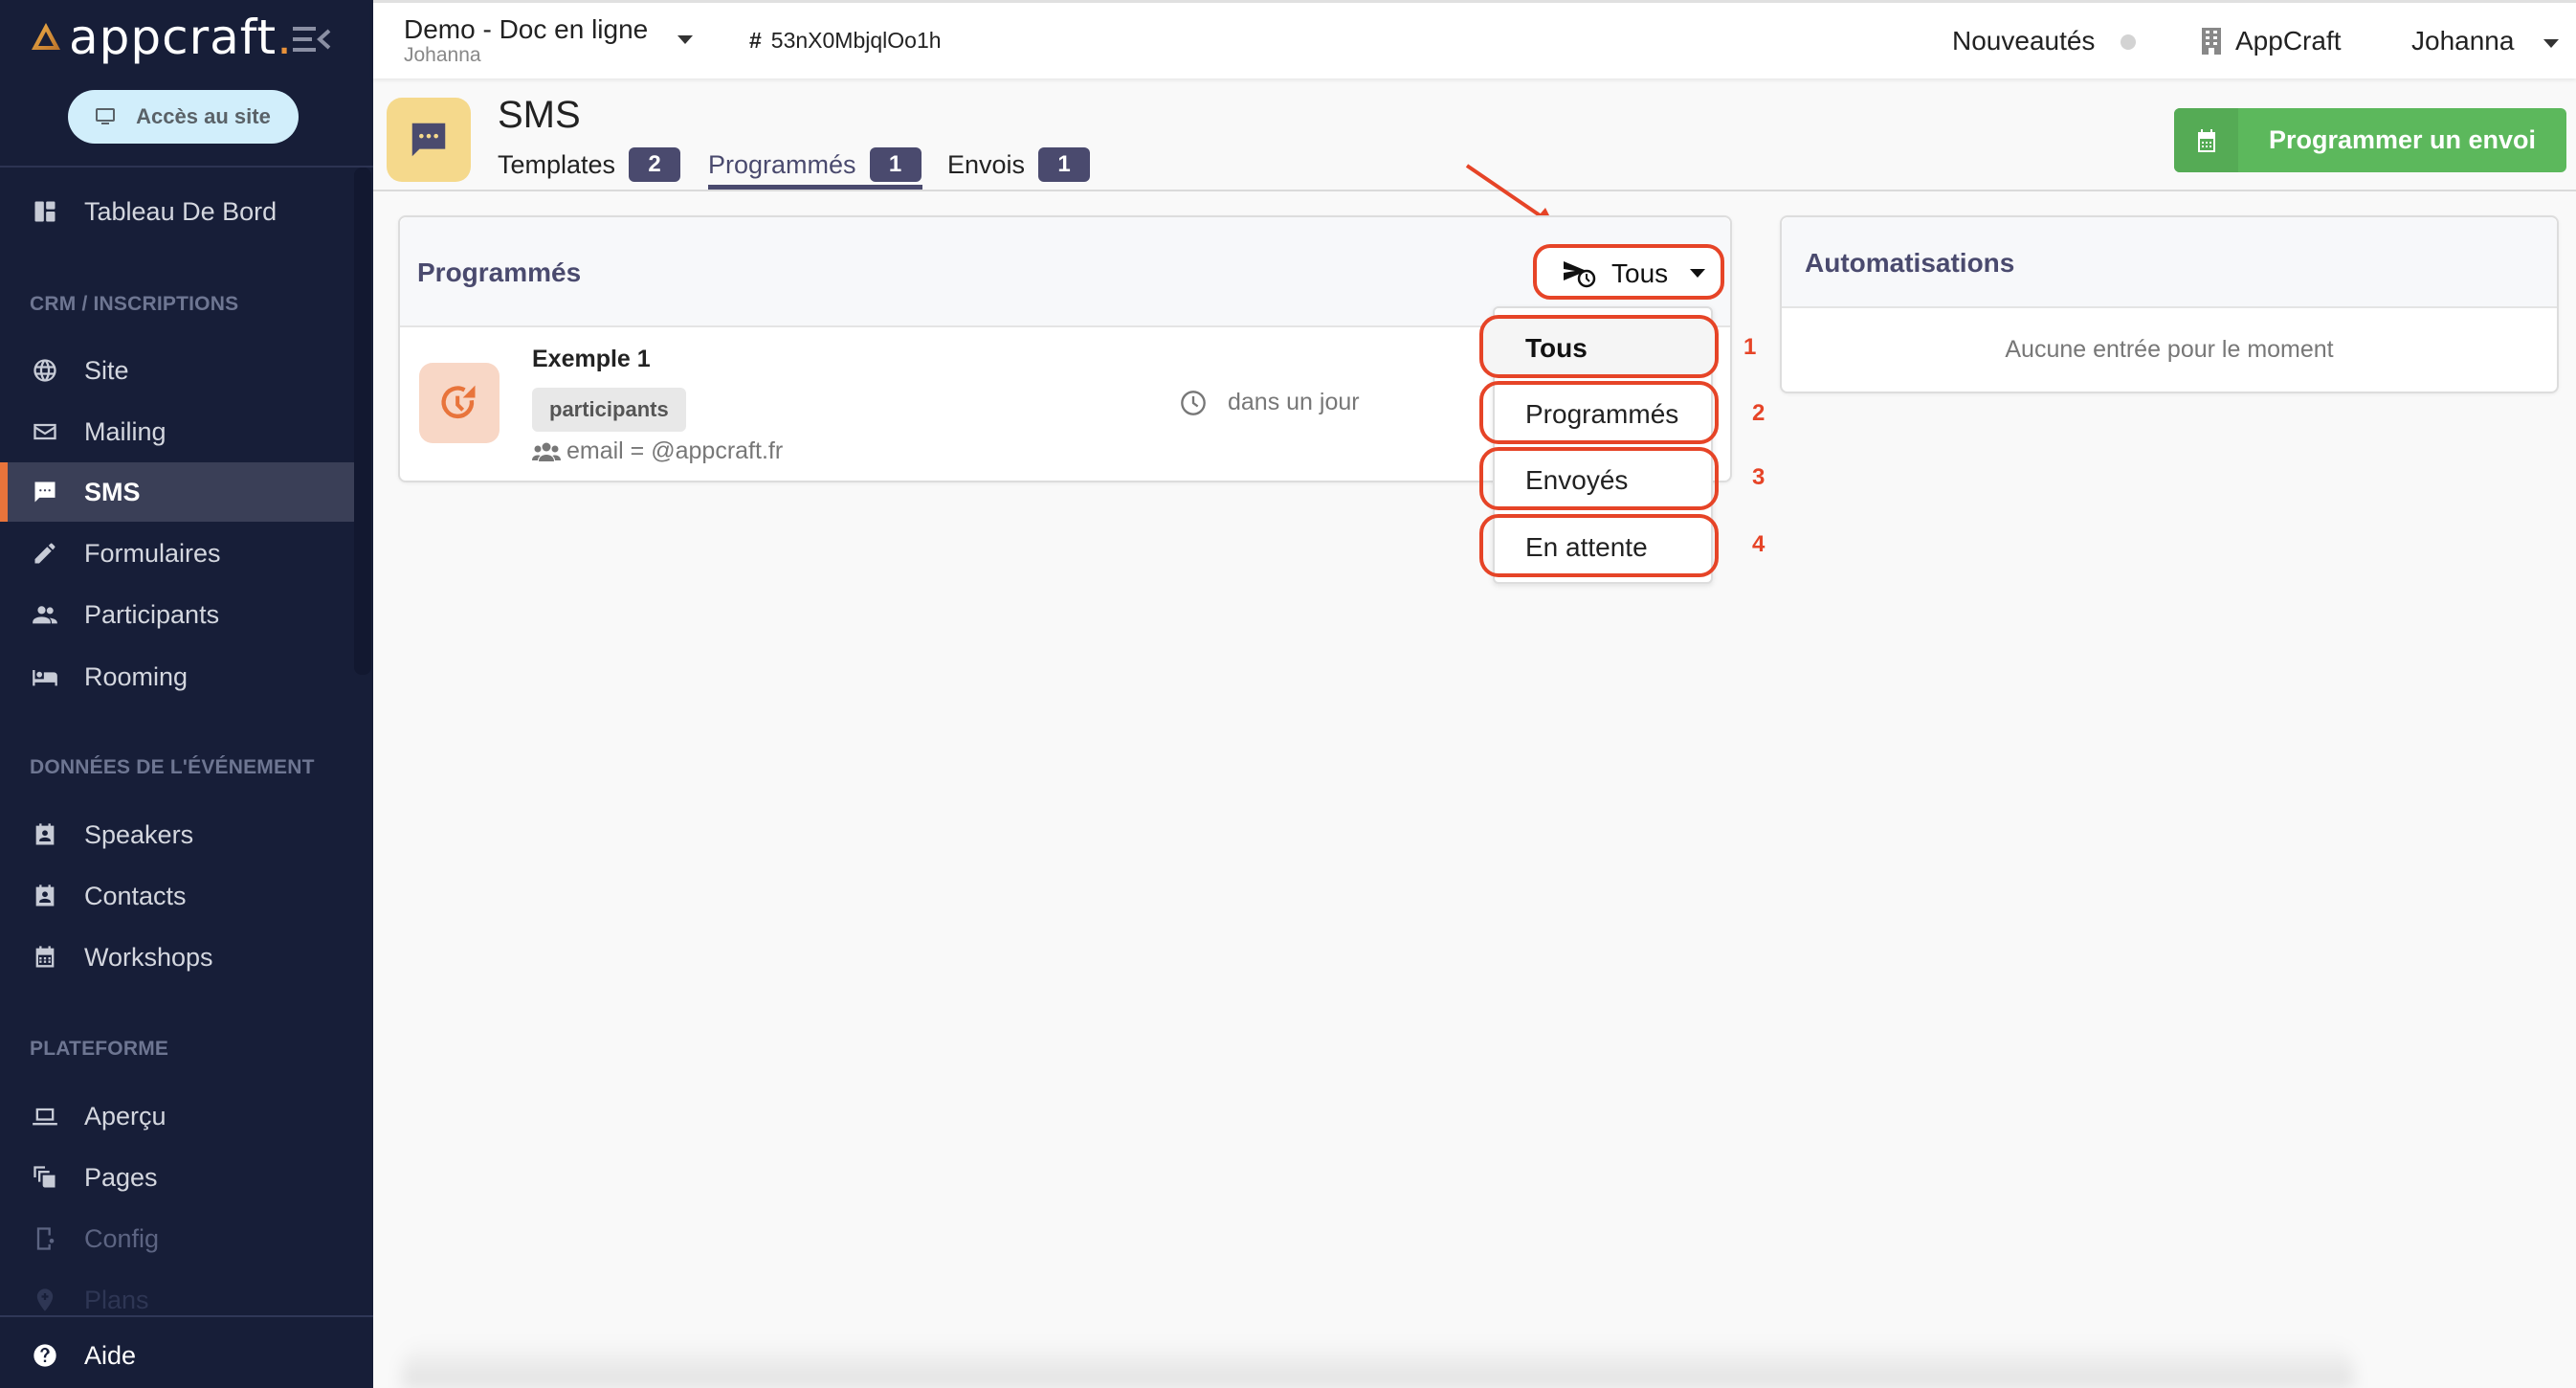 The width and height of the screenshot is (2576, 1388). Describe the element at coordinates (177, 1238) in the screenshot. I see `sidebar-item-config: Config` at that location.